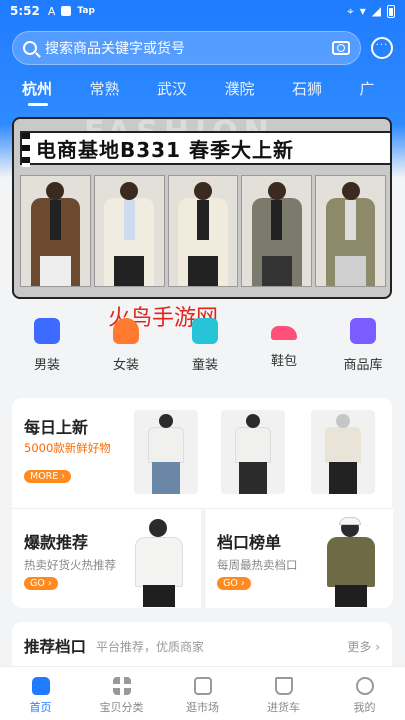 The image size is (405, 720). I want to click on category-menswear: 男装, so click(47, 348).